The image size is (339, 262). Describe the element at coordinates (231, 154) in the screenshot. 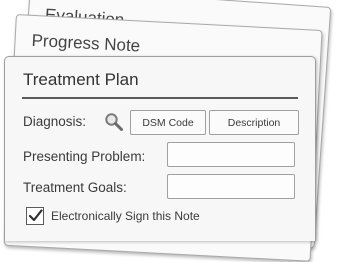

I see `presenting-problem-field` at that location.